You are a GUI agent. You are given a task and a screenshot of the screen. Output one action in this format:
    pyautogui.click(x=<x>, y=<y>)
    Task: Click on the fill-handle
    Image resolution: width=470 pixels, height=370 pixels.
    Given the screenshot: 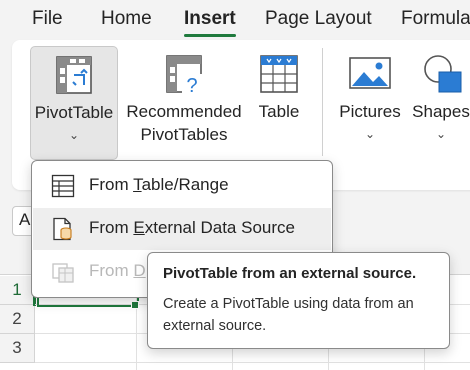 What is the action you would take?
    pyautogui.click(x=135, y=305)
    